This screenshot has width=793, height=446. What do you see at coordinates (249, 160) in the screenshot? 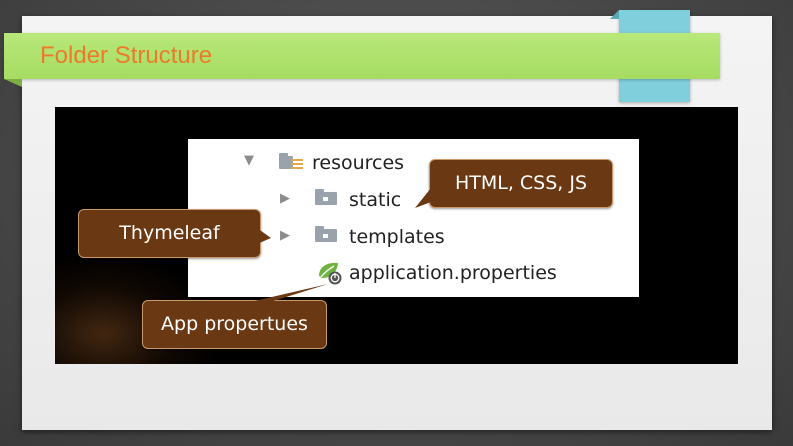
I see `collapse-arrow-icon: ▼` at bounding box center [249, 160].